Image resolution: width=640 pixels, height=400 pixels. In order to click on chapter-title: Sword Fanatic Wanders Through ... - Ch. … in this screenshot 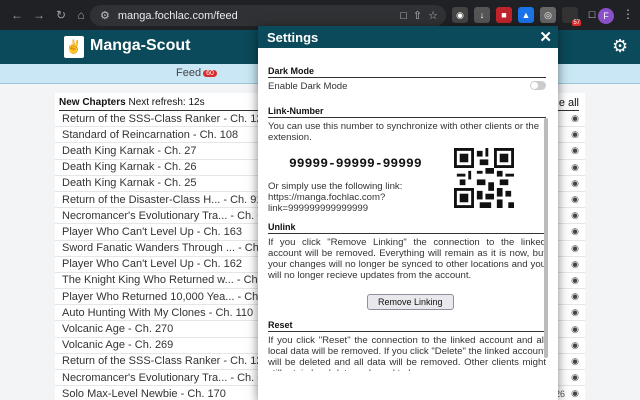, I will do `click(160, 248)`.